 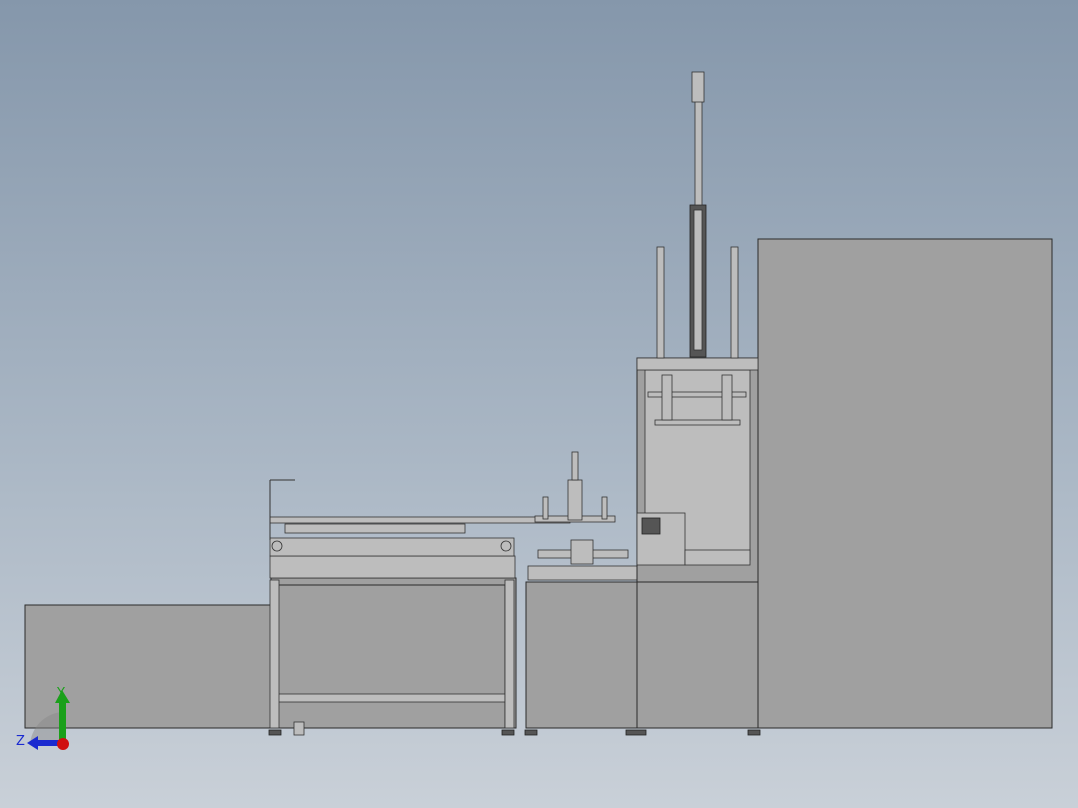 What do you see at coordinates (697, 327) in the screenshot?
I see `press-station` at bounding box center [697, 327].